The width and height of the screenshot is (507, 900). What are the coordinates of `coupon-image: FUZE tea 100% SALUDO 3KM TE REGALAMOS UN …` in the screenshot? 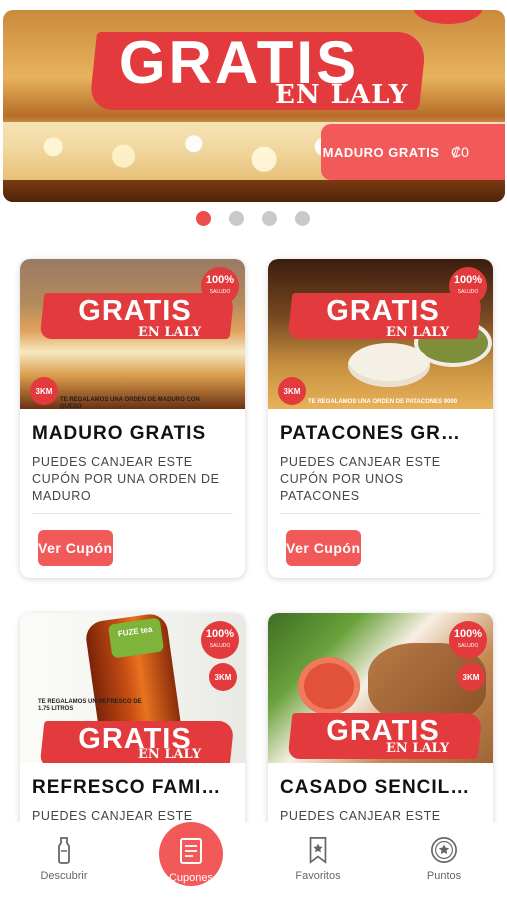 It's located at (132, 688).